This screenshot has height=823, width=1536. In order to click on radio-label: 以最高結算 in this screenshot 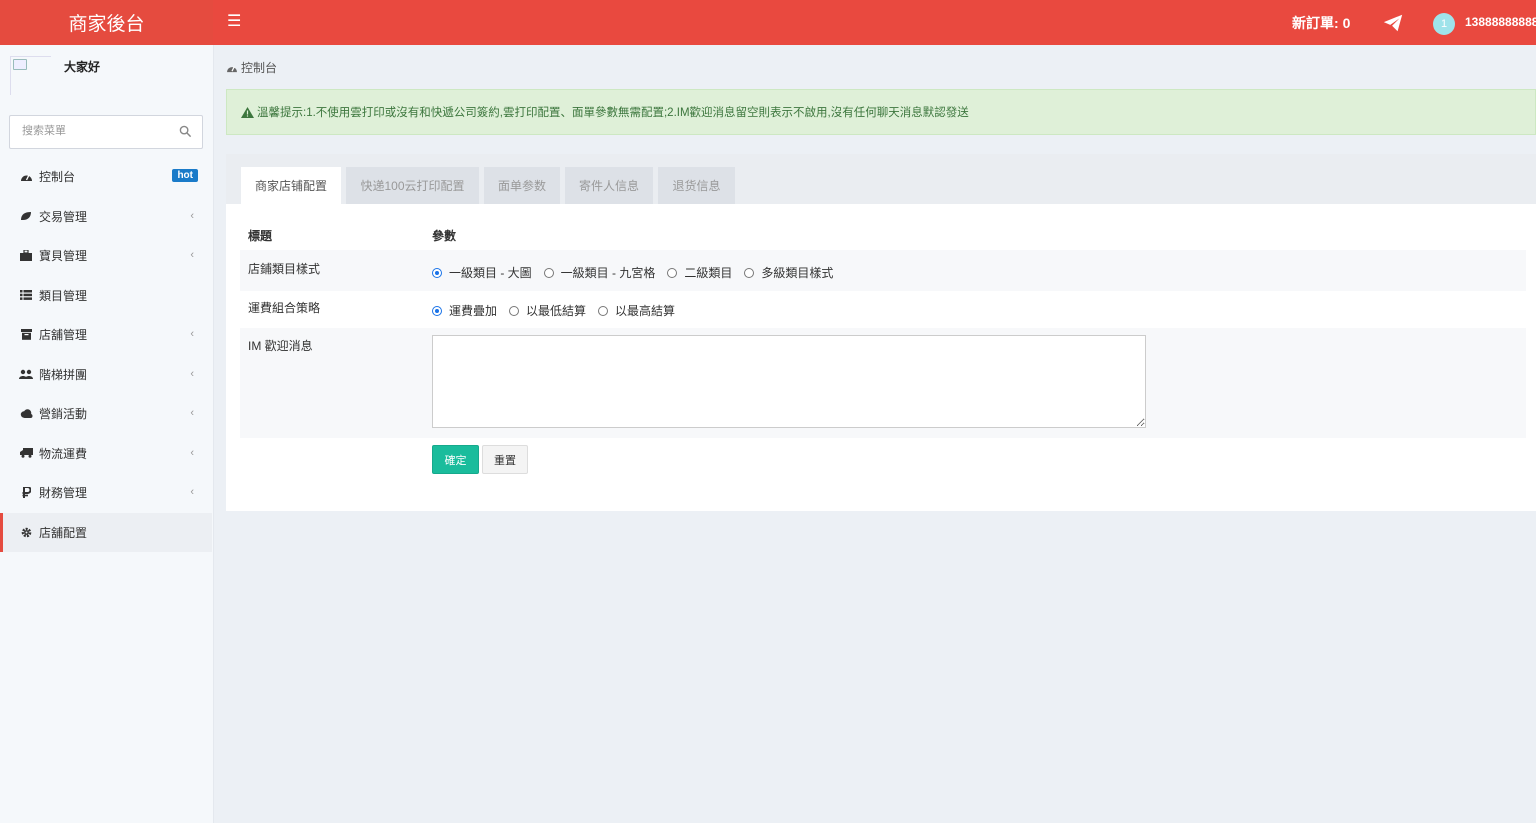, I will do `click(645, 311)`.